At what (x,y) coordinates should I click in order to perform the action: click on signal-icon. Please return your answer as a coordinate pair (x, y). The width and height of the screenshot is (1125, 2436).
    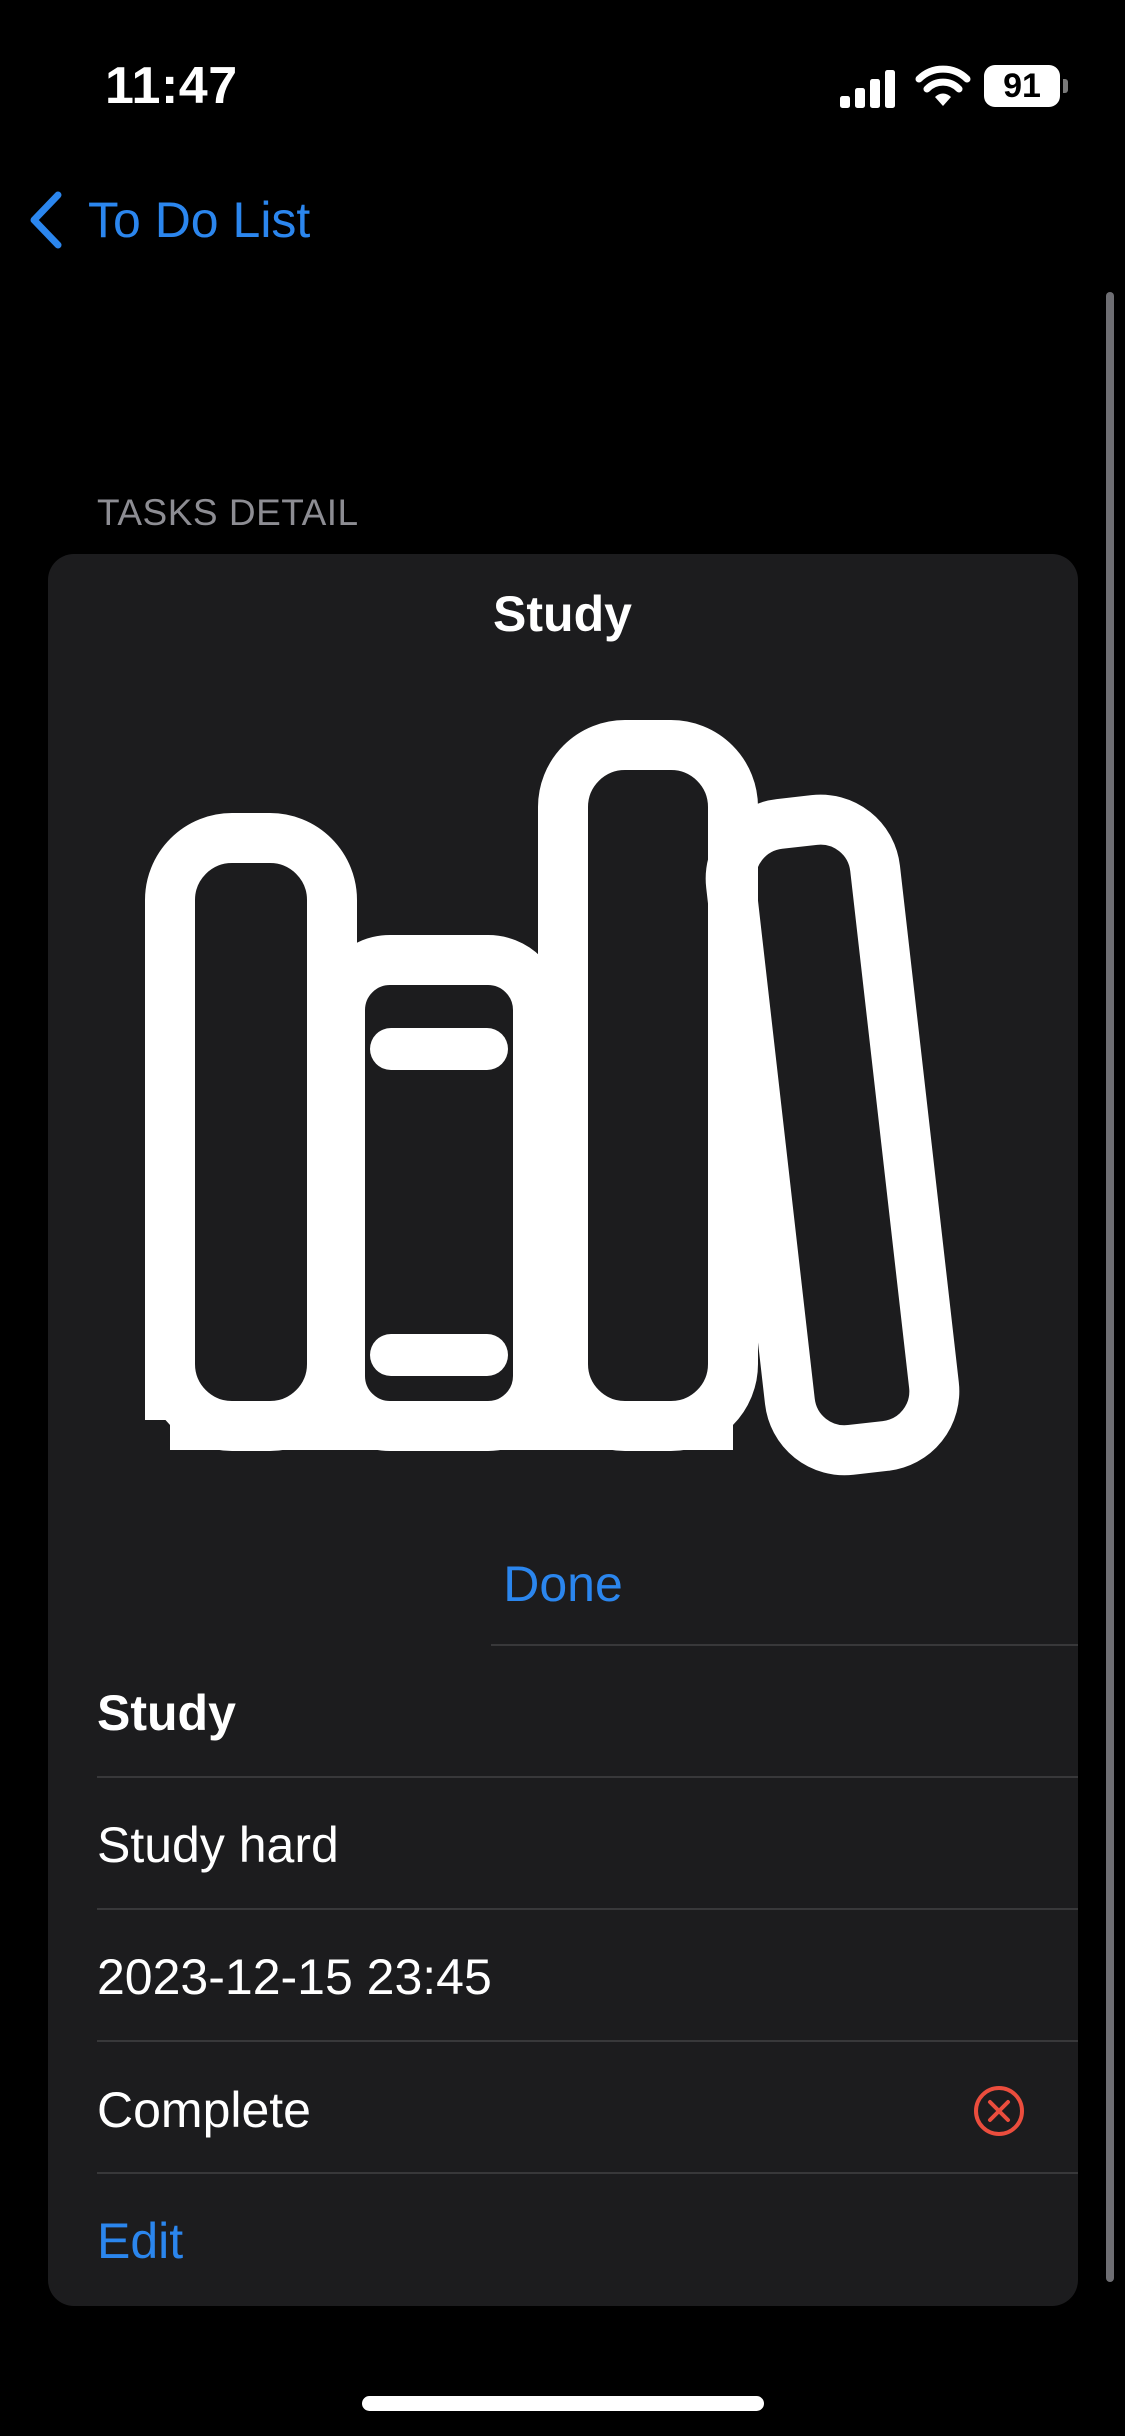
    Looking at the image, I should click on (867, 89).